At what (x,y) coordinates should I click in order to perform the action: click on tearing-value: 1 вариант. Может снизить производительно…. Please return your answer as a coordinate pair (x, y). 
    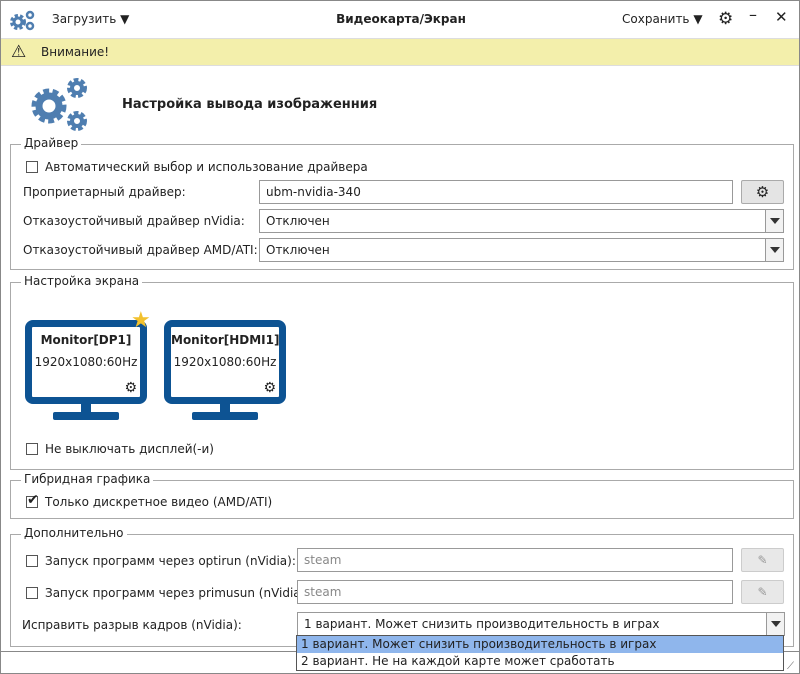
    Looking at the image, I should click on (482, 624).